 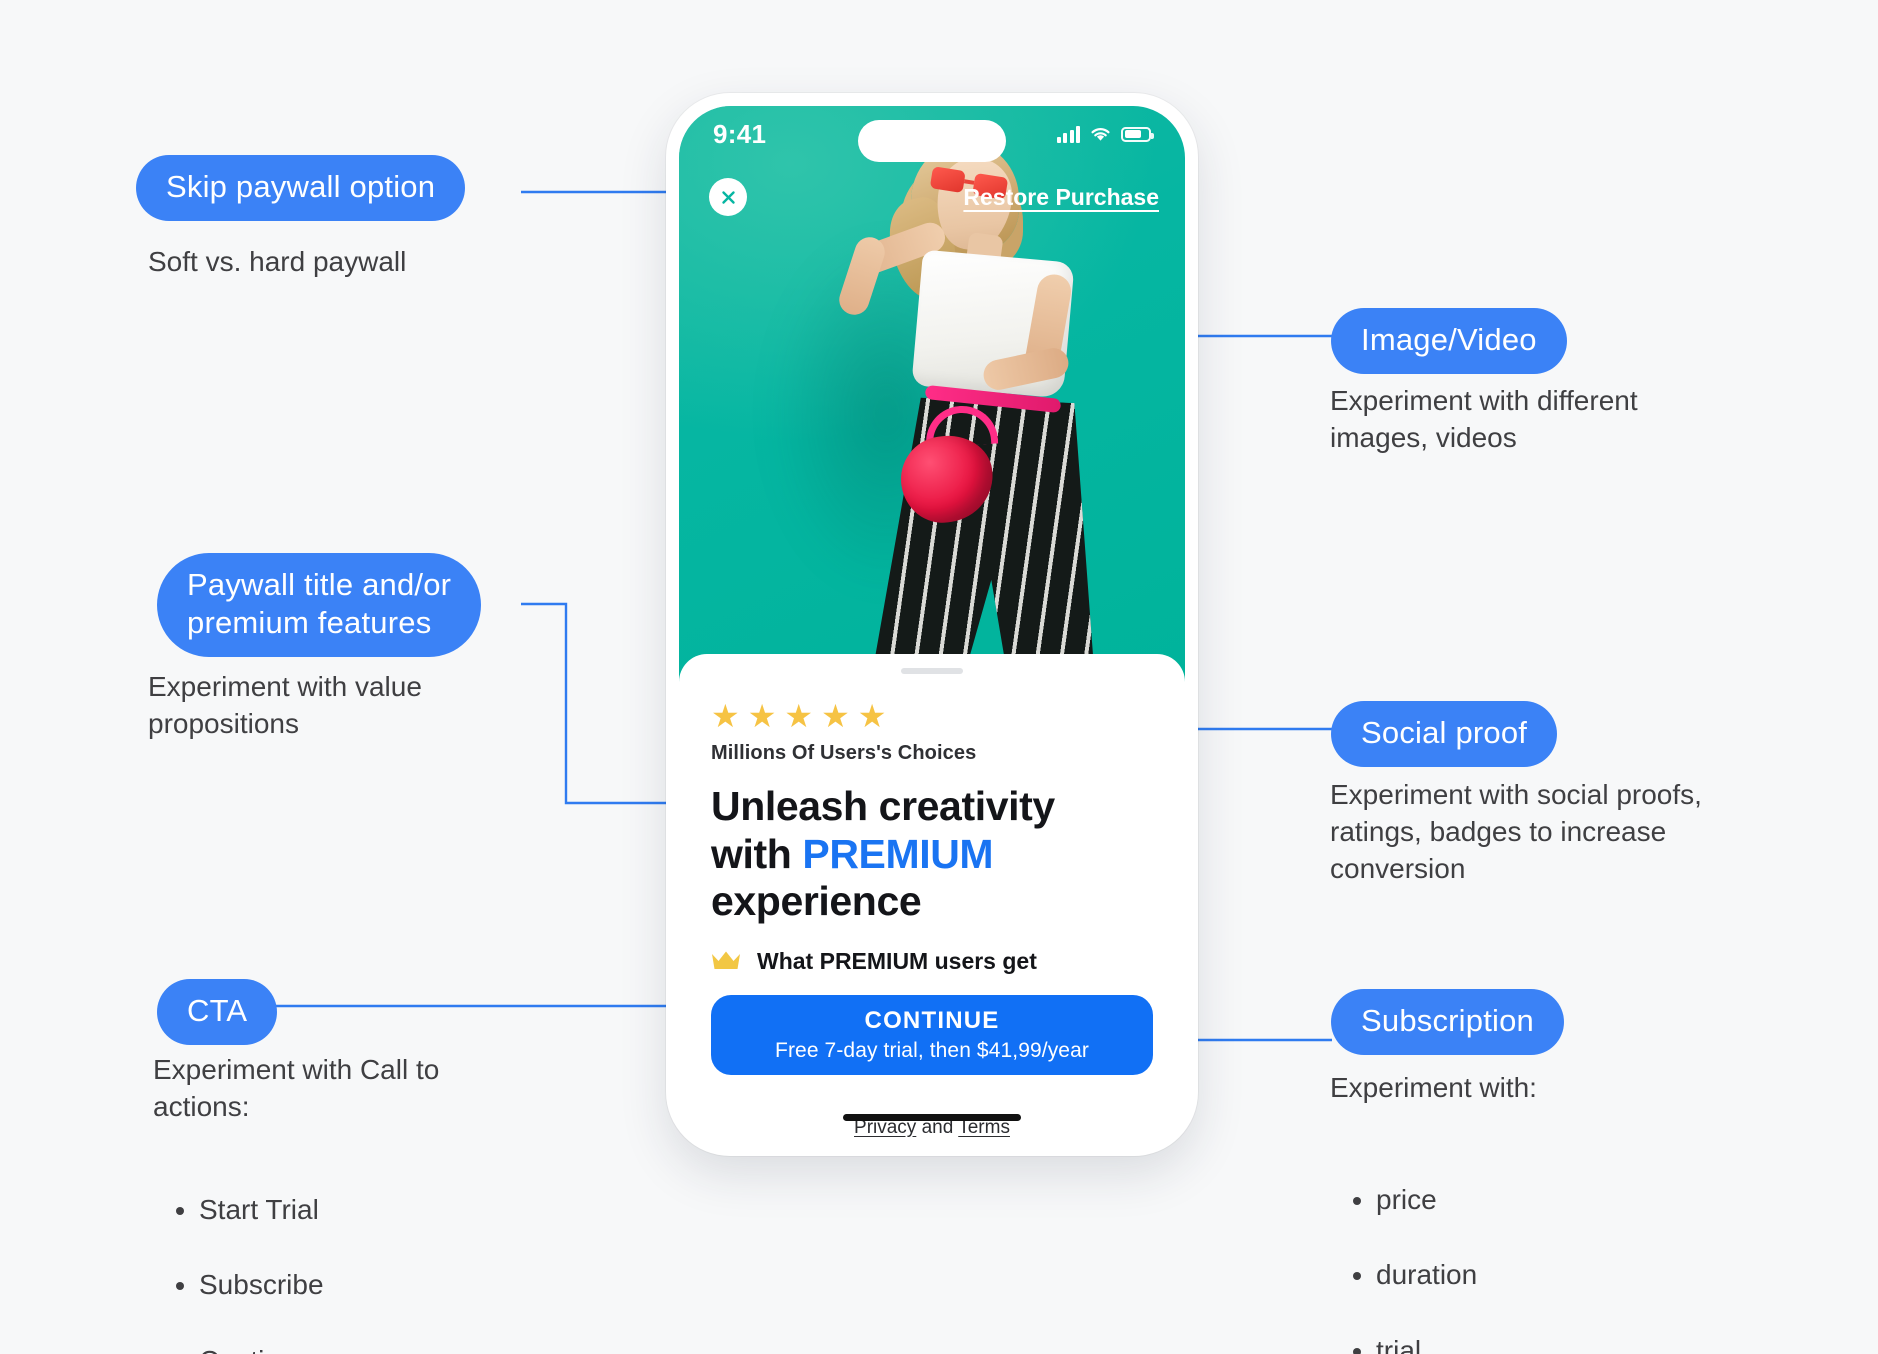 I want to click on home-indicator, so click(x=932, y=1117).